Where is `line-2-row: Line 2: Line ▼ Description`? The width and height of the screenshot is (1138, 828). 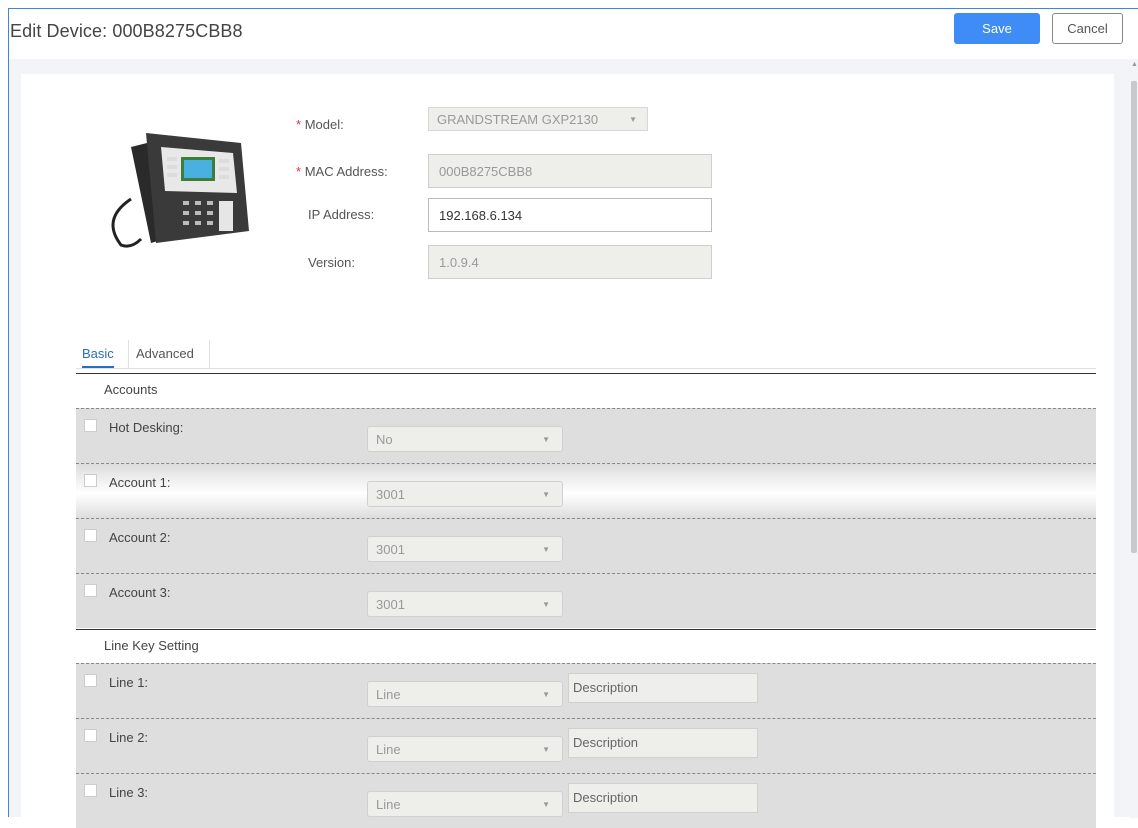
line-2-row: Line 2: Line ▼ Description is located at coordinates (586, 745).